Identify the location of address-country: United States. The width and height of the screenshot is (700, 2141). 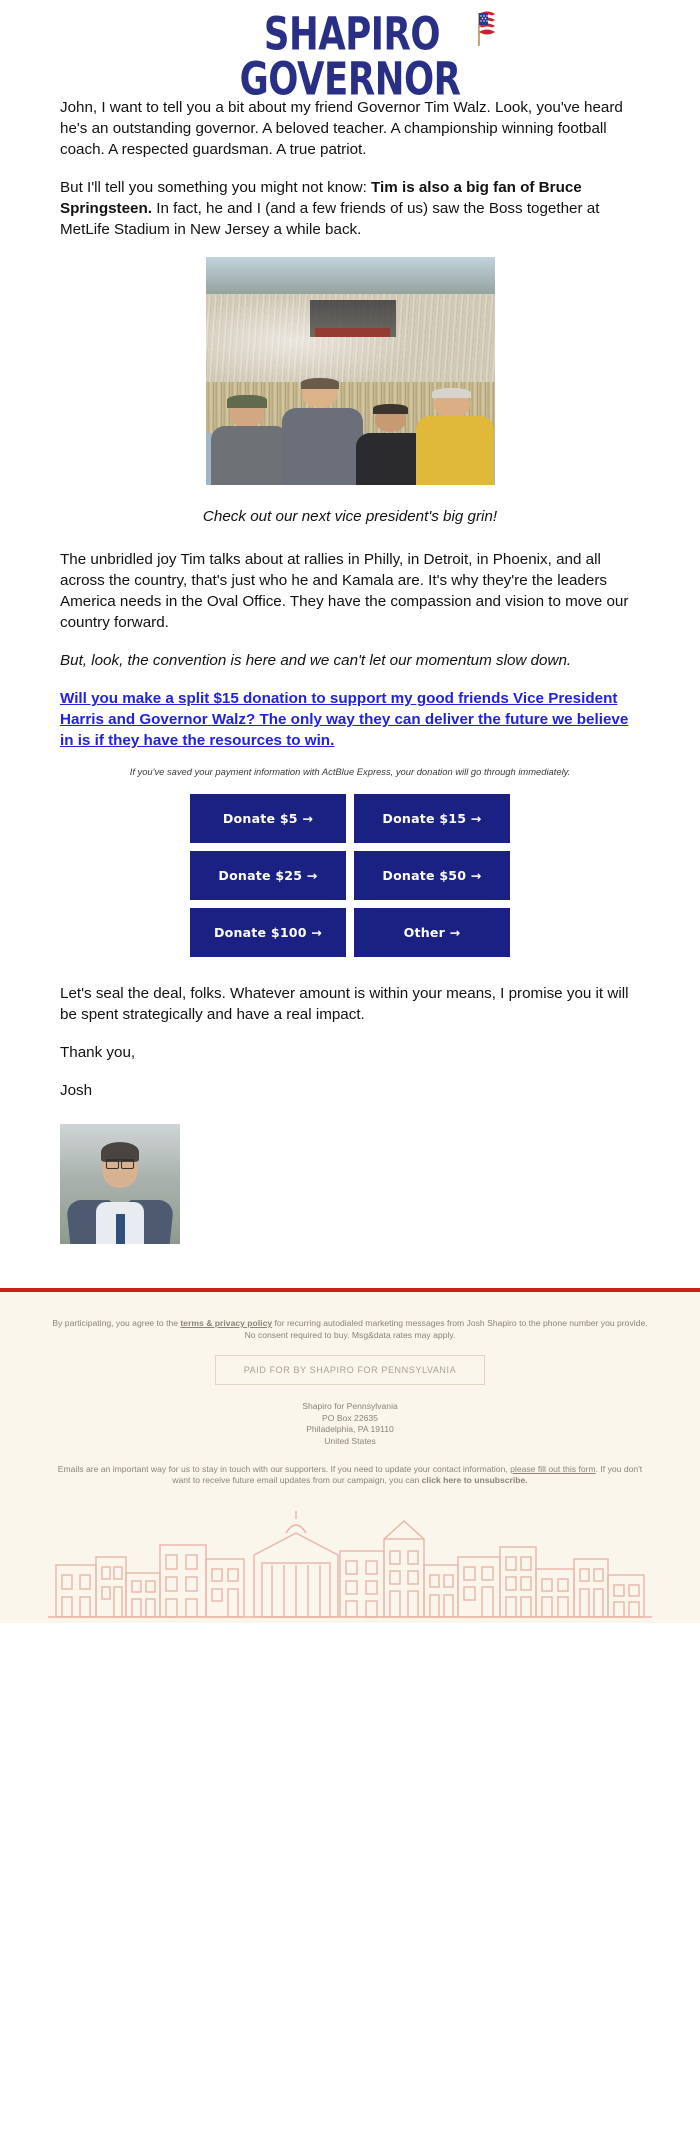
(350, 1441).